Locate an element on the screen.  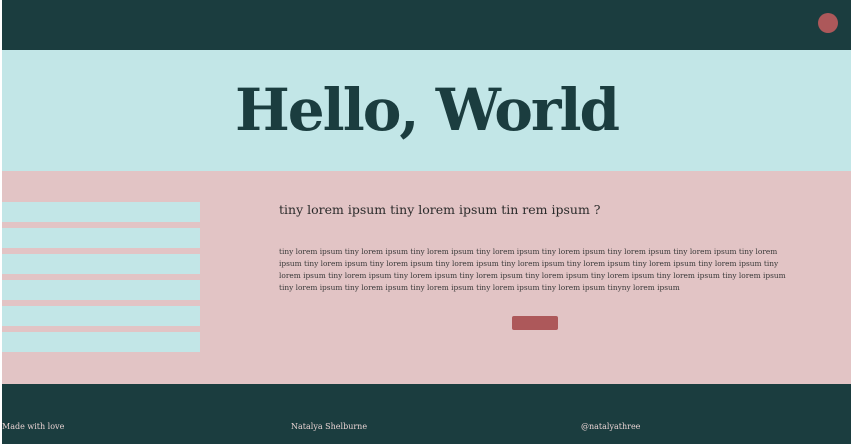
footer-made-with-love: Made with love is located at coordinates (33, 426).